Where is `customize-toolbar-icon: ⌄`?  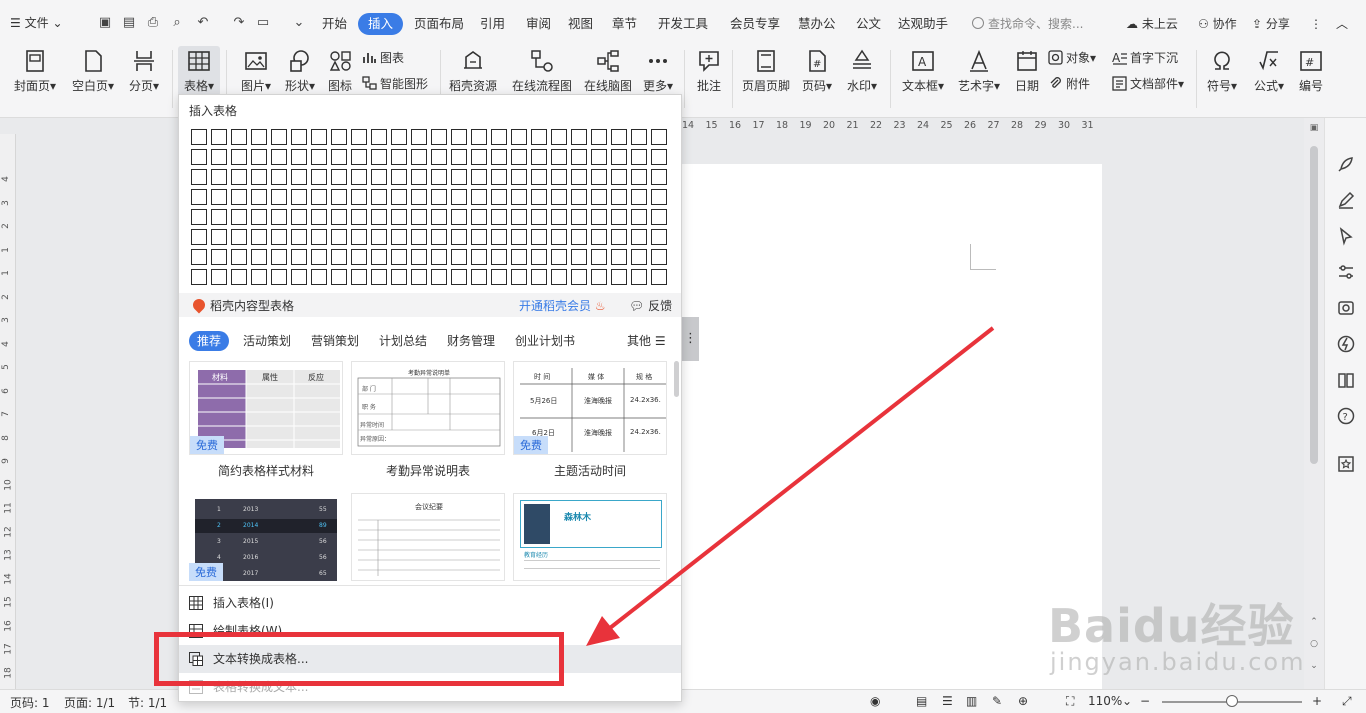
customize-toolbar-icon: ⌄ is located at coordinates (299, 23).